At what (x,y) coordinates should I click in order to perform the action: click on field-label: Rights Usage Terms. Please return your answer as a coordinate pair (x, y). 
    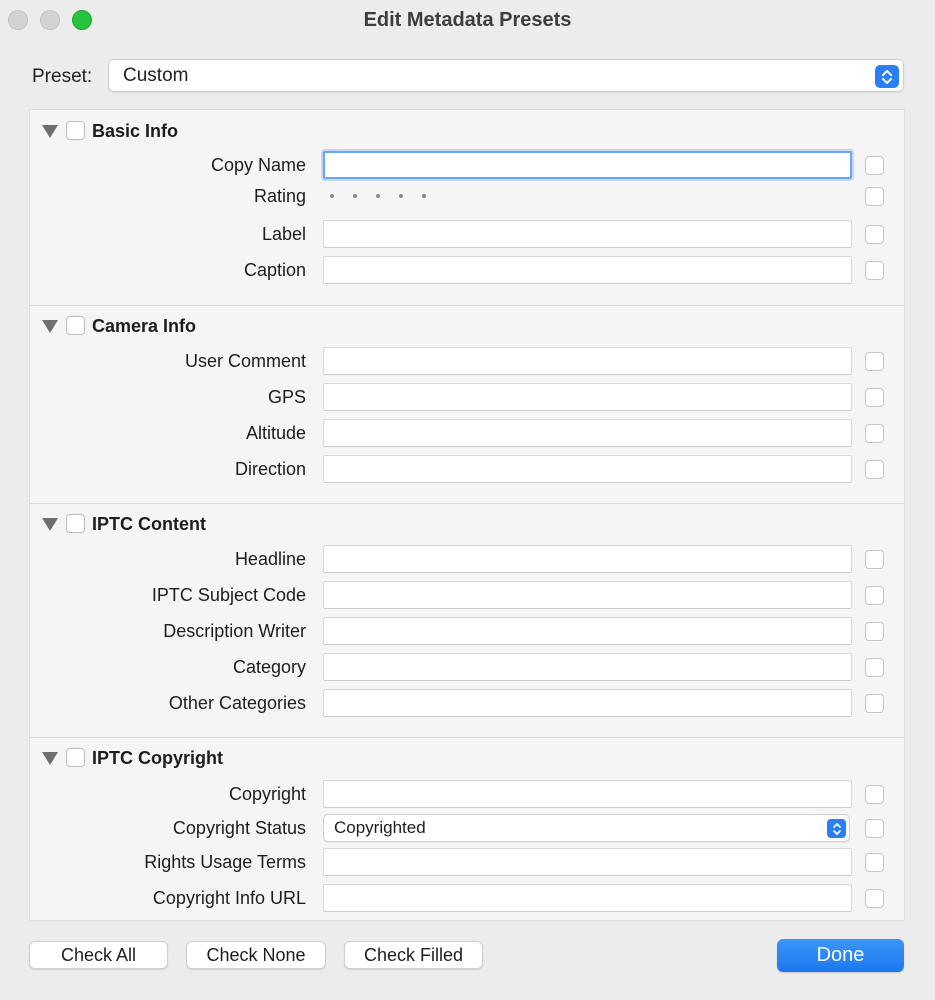
    Looking at the image, I should click on (225, 862).